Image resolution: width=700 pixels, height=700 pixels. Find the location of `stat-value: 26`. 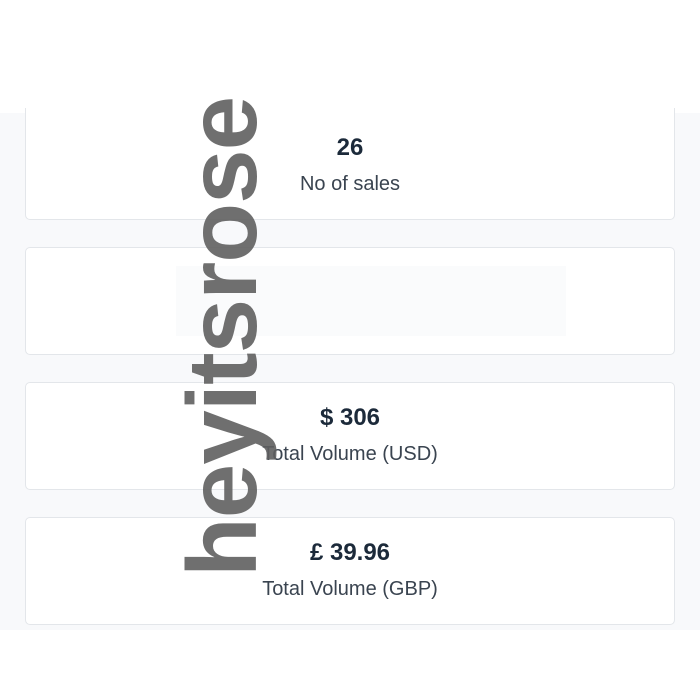

stat-value: 26 is located at coordinates (350, 147).